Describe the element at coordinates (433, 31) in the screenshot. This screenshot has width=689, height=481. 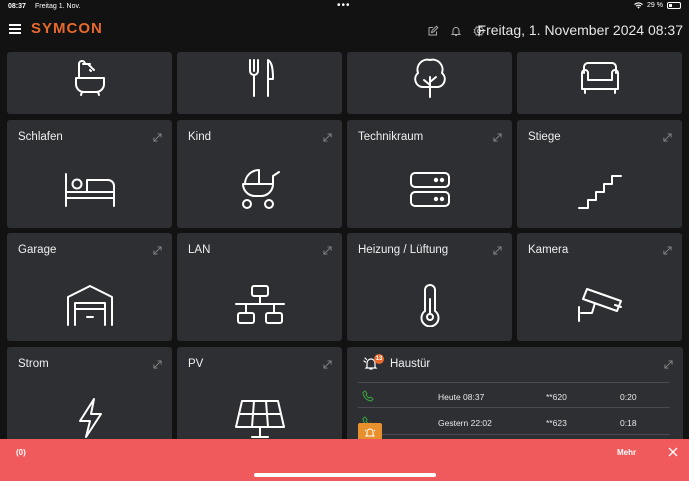
I see `edit-icon` at that location.